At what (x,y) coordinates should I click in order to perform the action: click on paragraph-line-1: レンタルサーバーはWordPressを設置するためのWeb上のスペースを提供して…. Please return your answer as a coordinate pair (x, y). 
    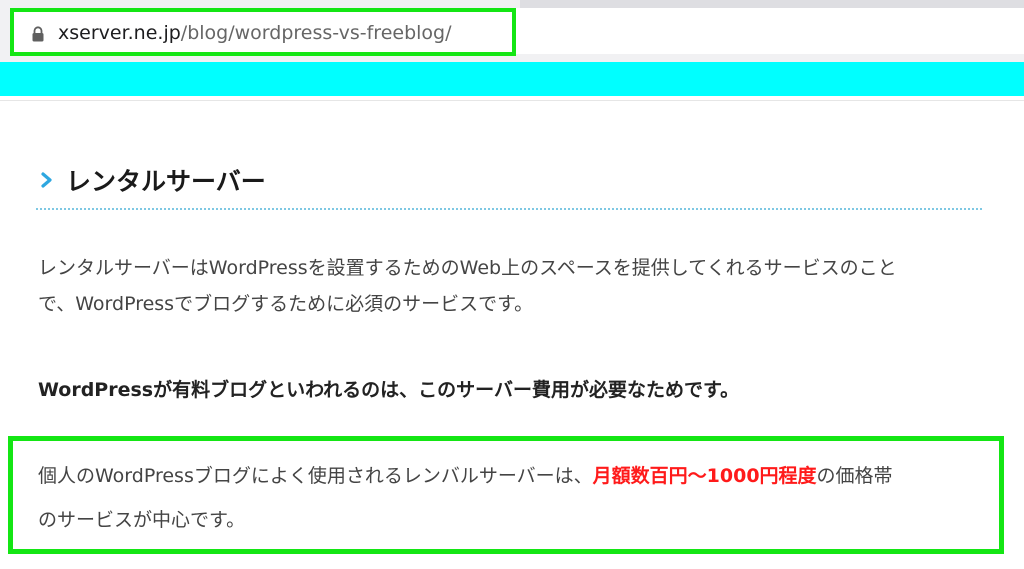
    Looking at the image, I should click on (467, 268).